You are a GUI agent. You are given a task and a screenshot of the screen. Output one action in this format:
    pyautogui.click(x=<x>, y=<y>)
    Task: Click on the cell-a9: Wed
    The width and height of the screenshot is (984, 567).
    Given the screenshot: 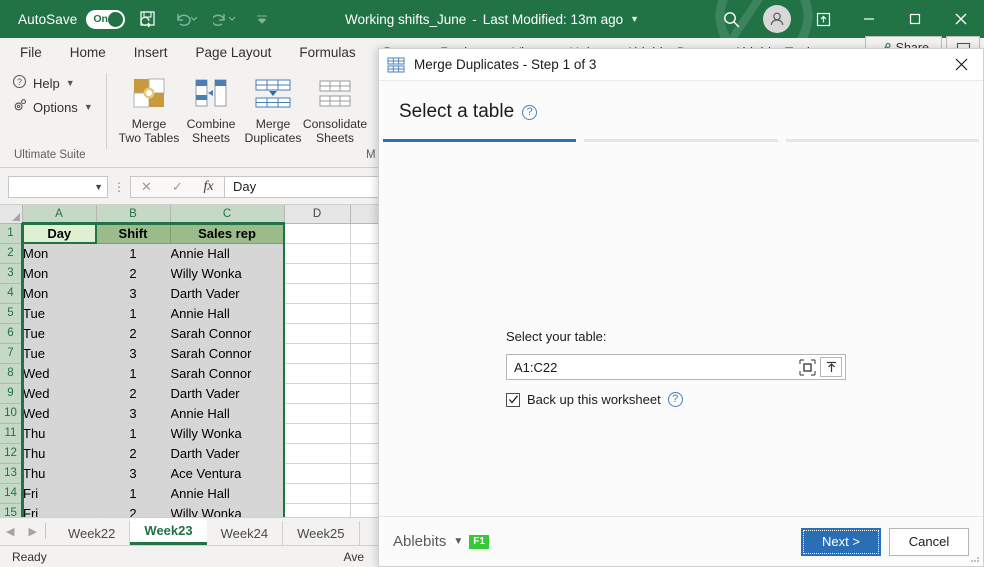 What is the action you would take?
    pyautogui.click(x=59, y=393)
    